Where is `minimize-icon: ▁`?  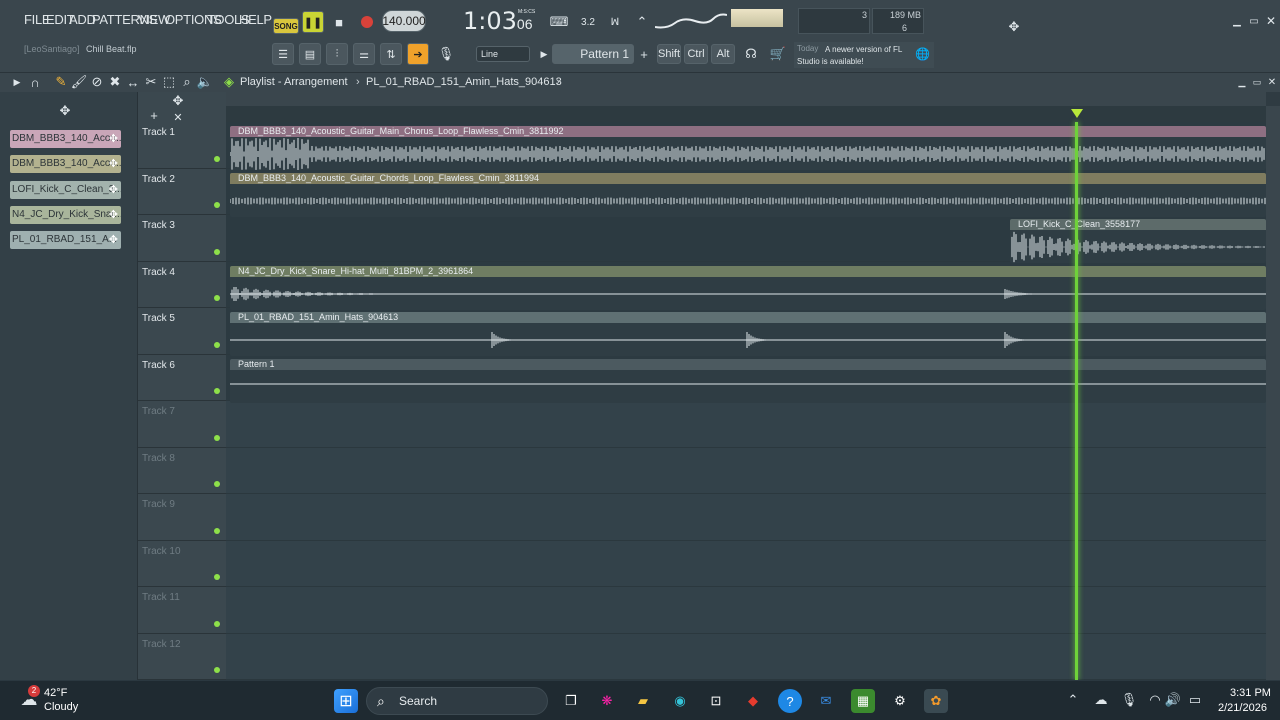 minimize-icon: ▁ is located at coordinates (1237, 21).